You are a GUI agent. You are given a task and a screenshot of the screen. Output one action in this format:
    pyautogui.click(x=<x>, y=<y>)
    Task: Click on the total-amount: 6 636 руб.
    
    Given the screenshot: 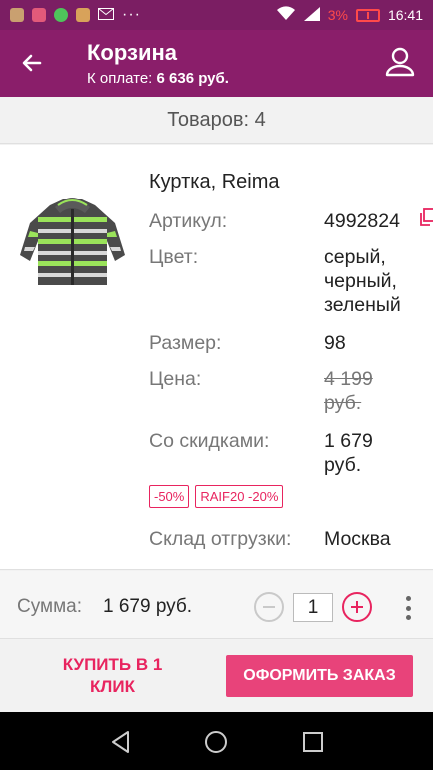 What is the action you would take?
    pyautogui.click(x=192, y=78)
    